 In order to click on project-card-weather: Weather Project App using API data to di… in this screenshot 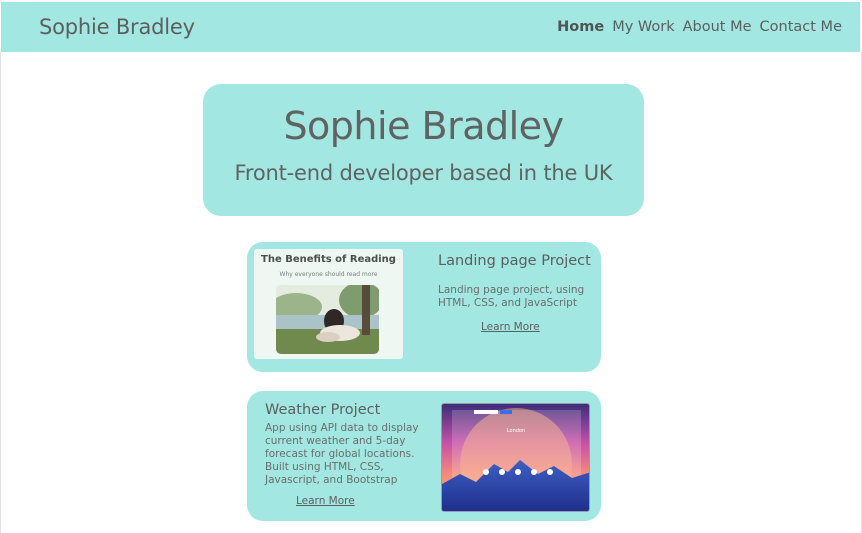, I will do `click(424, 456)`.